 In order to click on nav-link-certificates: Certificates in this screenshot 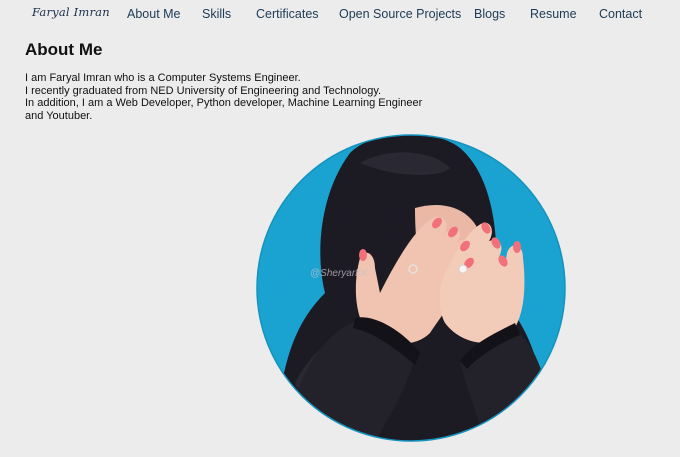, I will do `click(287, 14)`.